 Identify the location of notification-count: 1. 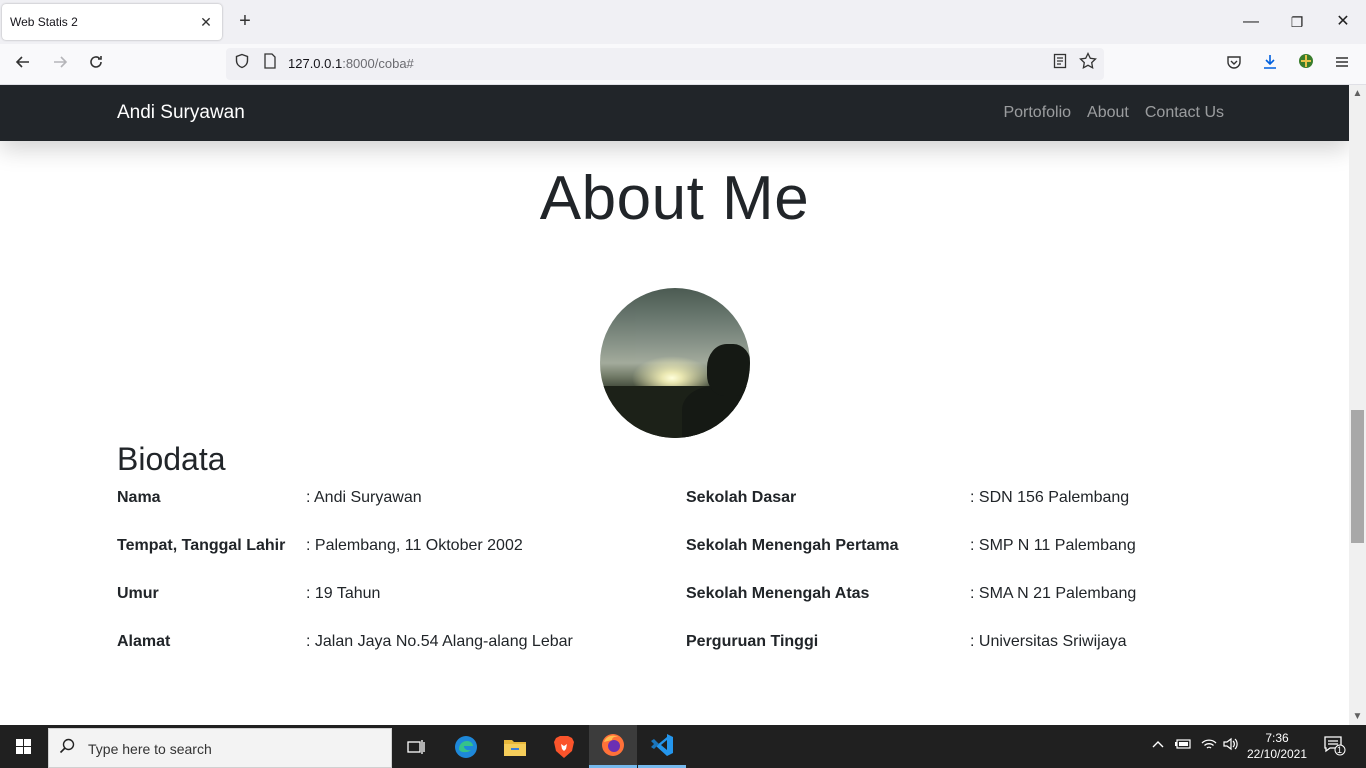
(1340, 750).